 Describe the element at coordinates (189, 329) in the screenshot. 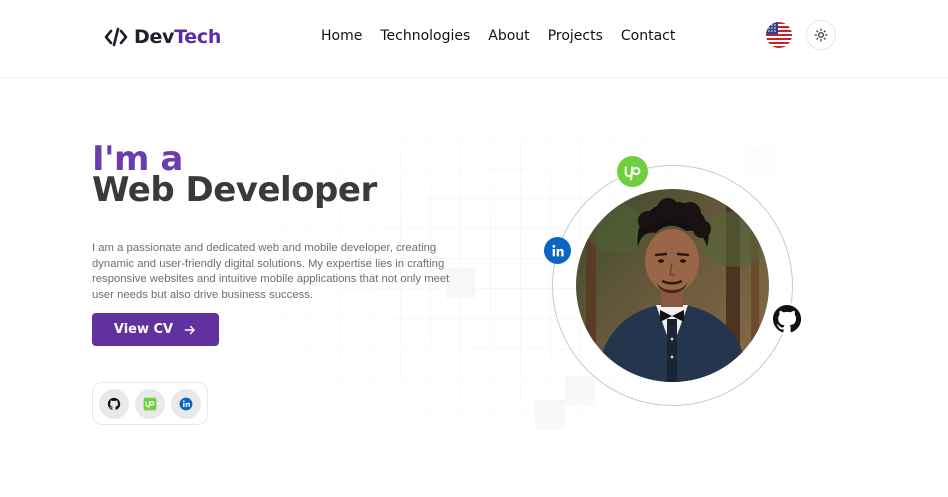

I see `arrow-right-icon` at that location.